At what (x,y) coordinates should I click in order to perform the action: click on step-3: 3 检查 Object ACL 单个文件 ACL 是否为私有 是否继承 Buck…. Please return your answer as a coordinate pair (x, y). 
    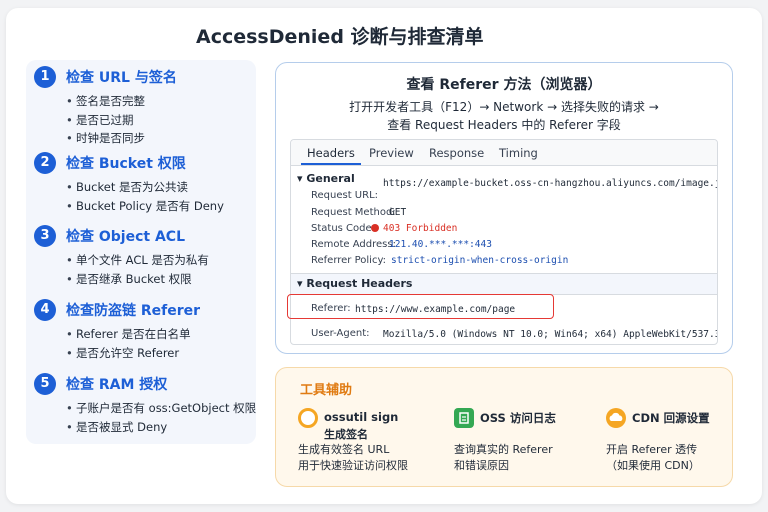
    Looking at the image, I should click on (145, 256).